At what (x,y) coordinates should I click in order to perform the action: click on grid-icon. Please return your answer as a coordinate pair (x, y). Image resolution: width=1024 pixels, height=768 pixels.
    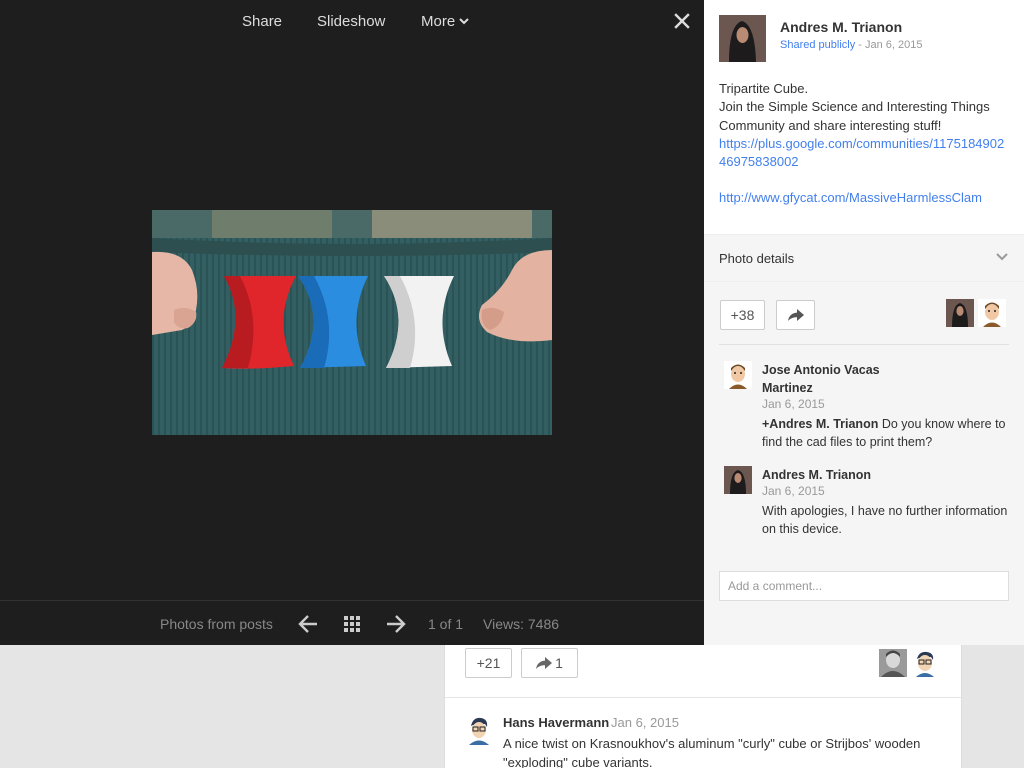
    Looking at the image, I should click on (352, 624).